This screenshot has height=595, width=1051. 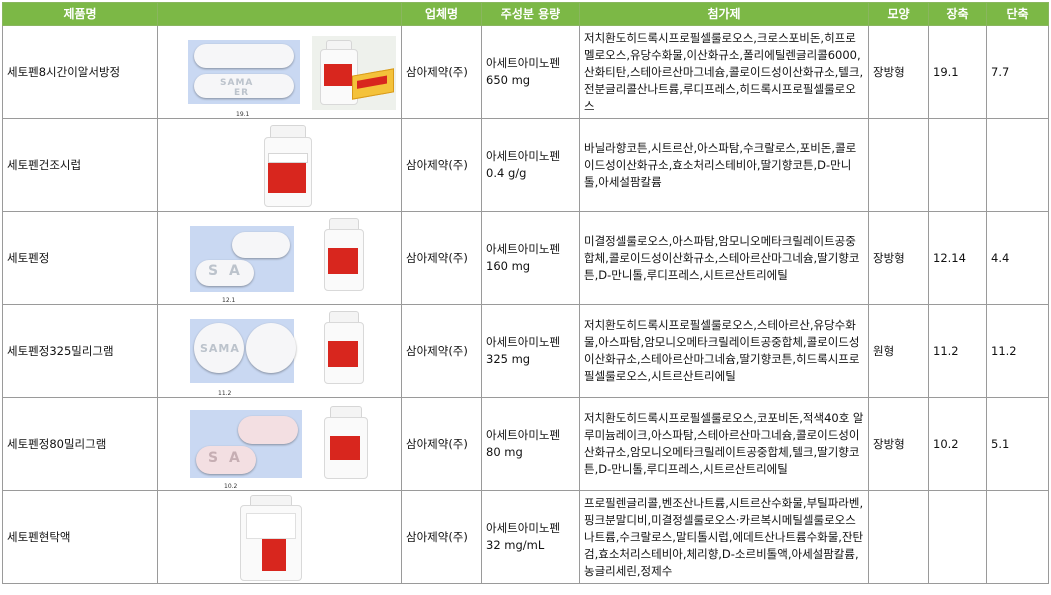 What do you see at coordinates (225, 393) in the screenshot?
I see `tablet-dimension-label: 11.2` at bounding box center [225, 393].